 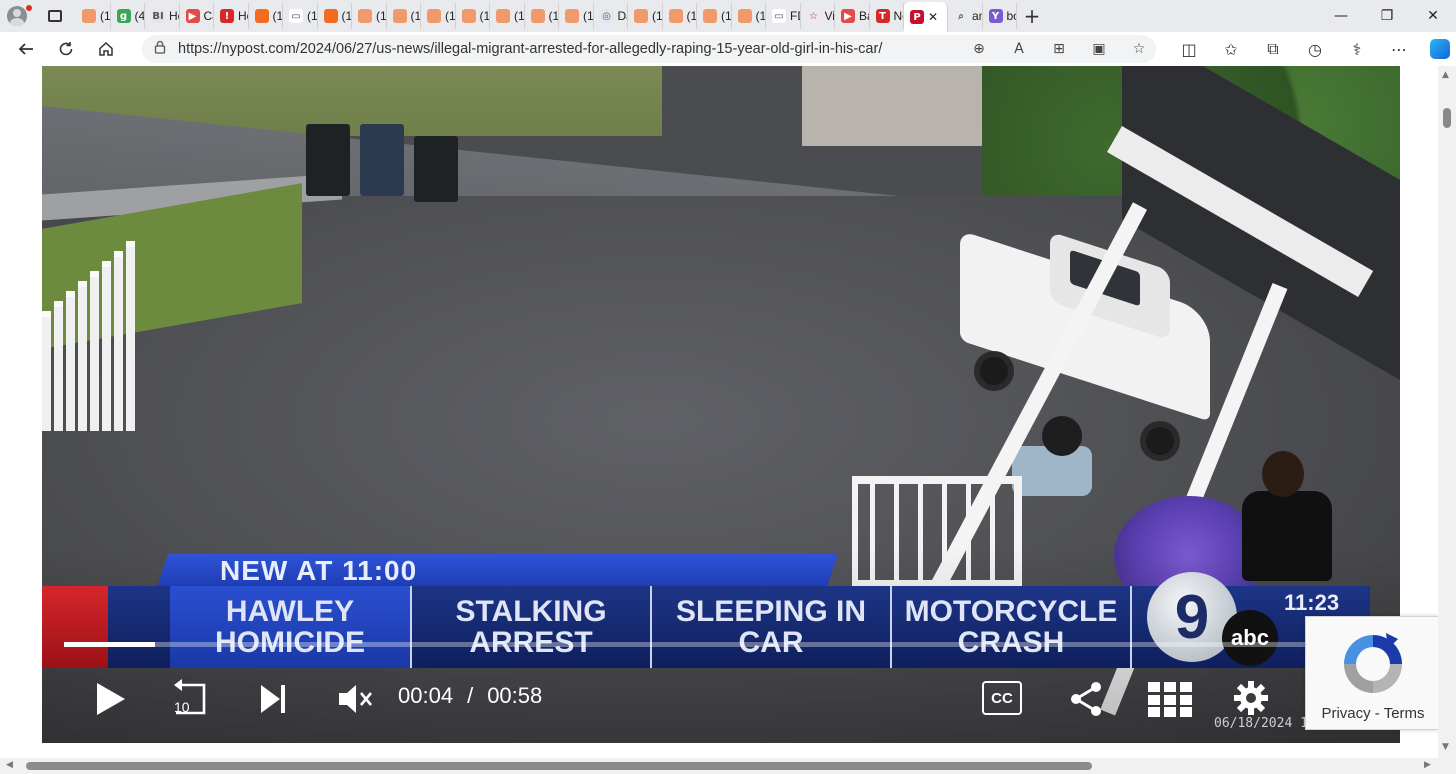 I want to click on profile-notification-dot, so click(x=29, y=8).